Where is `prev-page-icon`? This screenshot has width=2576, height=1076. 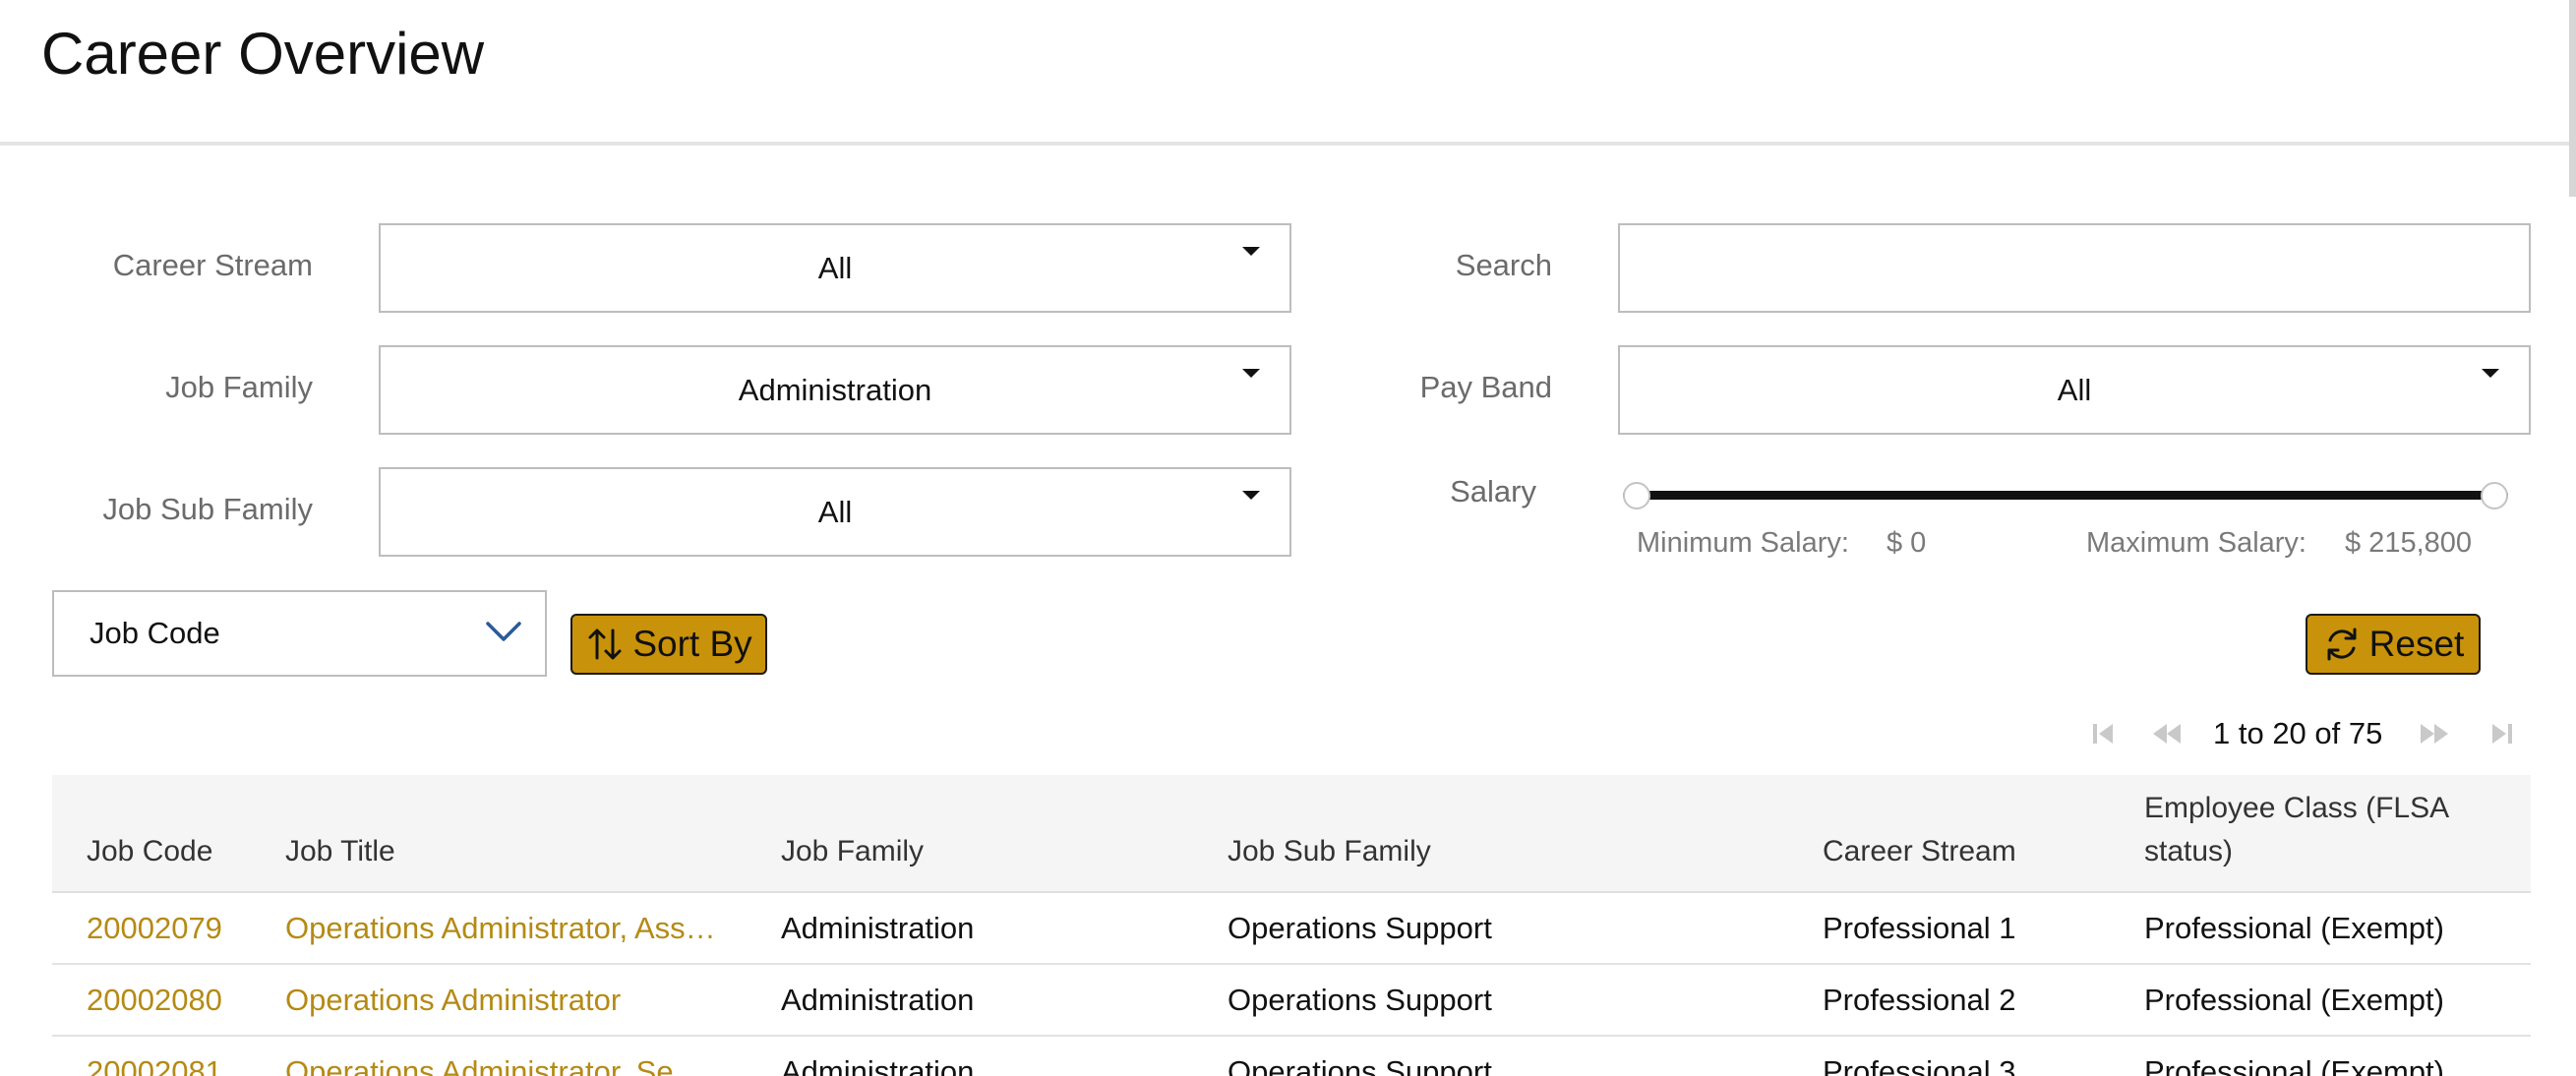
prev-page-icon is located at coordinates (2166, 733).